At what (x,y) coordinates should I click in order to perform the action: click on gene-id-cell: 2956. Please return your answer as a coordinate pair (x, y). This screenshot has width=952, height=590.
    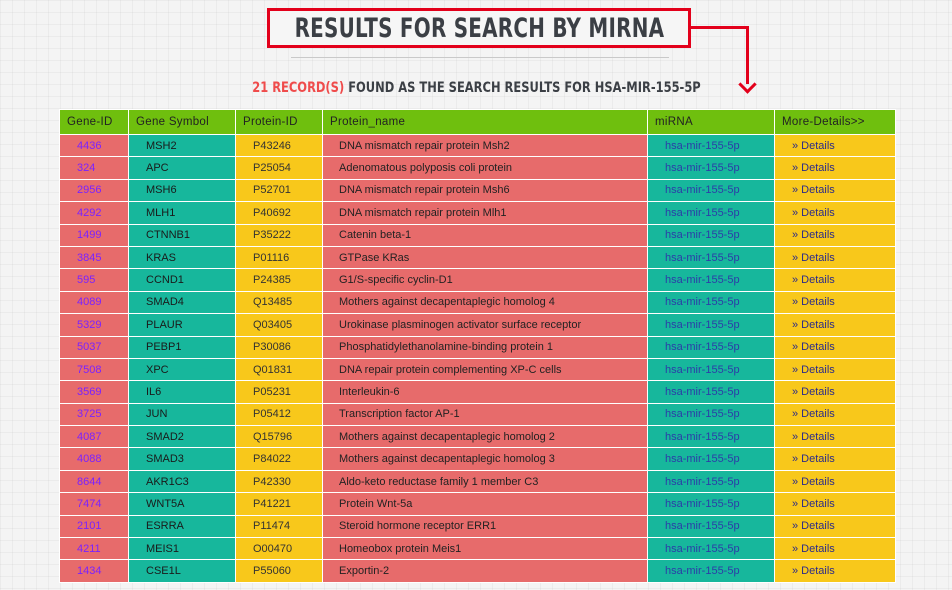
    Looking at the image, I should click on (94, 190).